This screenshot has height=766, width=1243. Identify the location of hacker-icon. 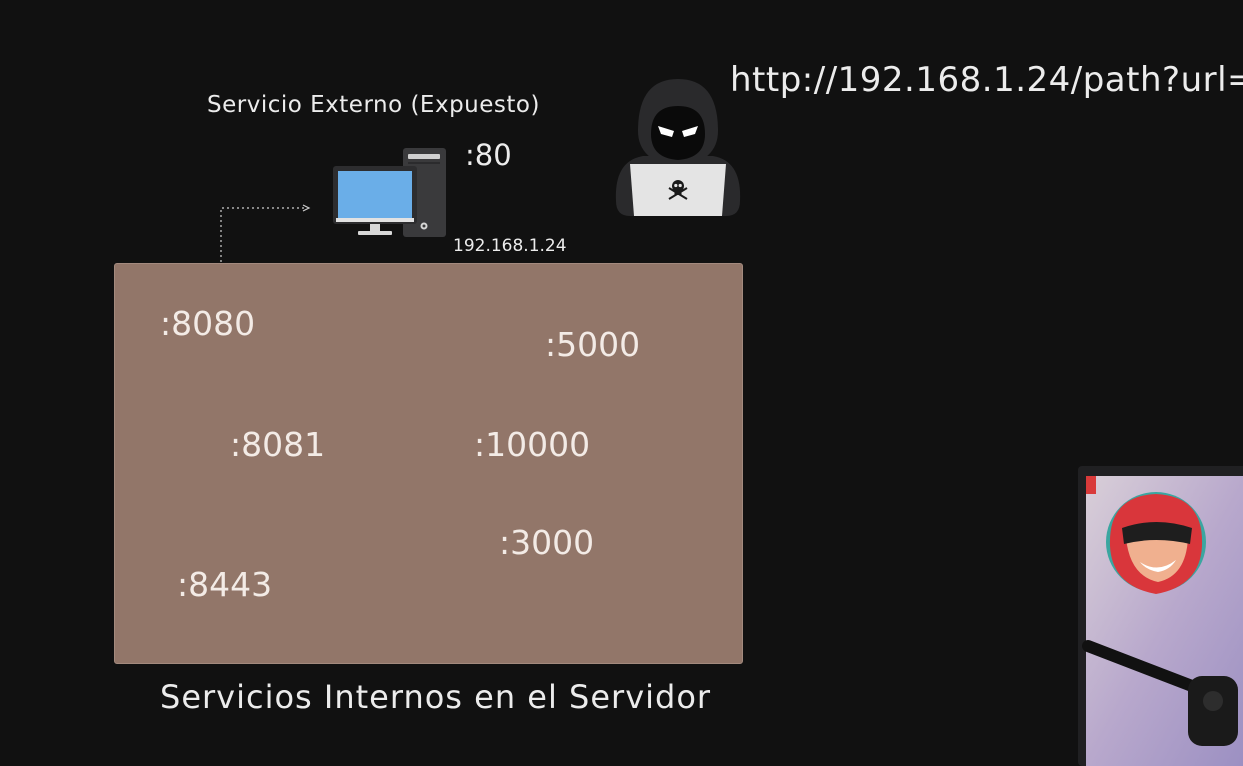
(678, 147).